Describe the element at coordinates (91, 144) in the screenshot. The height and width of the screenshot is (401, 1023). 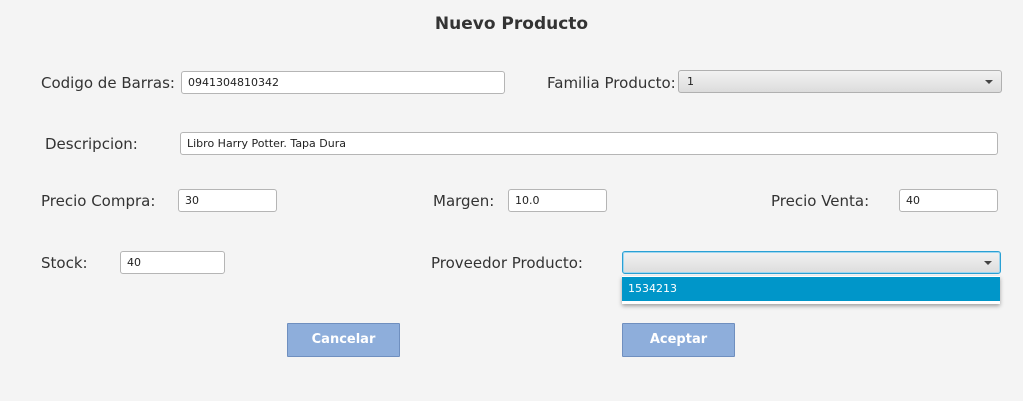
I see `descripcion-label: Descripcion:` at that location.